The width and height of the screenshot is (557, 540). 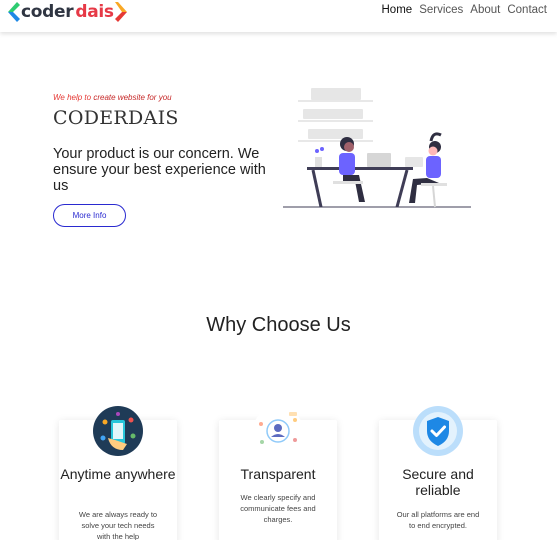 What do you see at coordinates (485, 10) in the screenshot?
I see `nav-about: About` at bounding box center [485, 10].